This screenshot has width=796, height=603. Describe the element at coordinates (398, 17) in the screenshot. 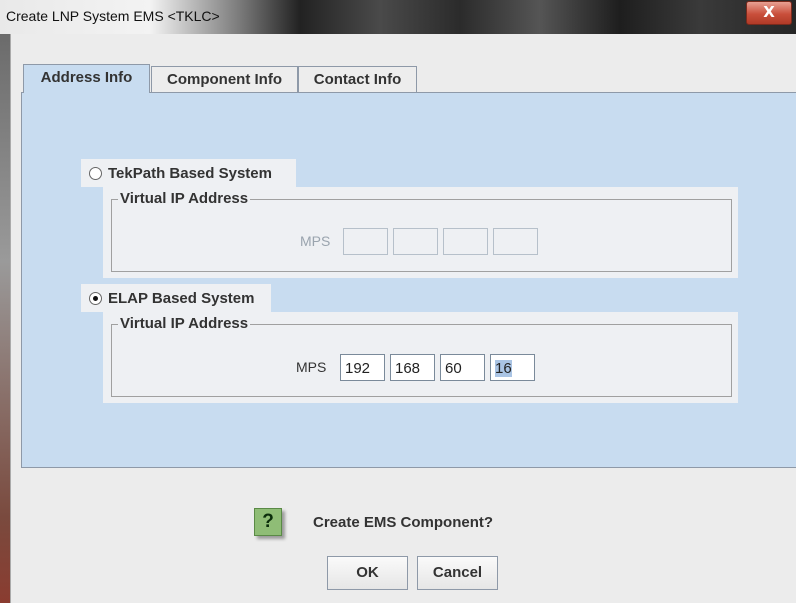

I see `title-bar: Create LNP System EMS <TKLC> X` at that location.